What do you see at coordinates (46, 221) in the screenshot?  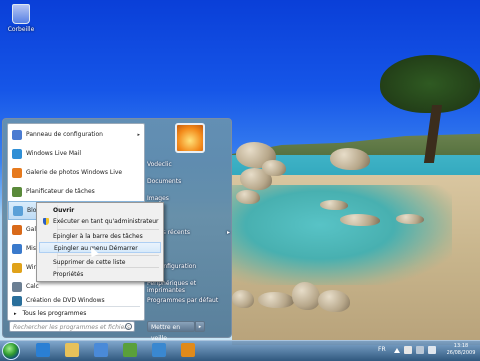 I see `uac-shield-icon` at bounding box center [46, 221].